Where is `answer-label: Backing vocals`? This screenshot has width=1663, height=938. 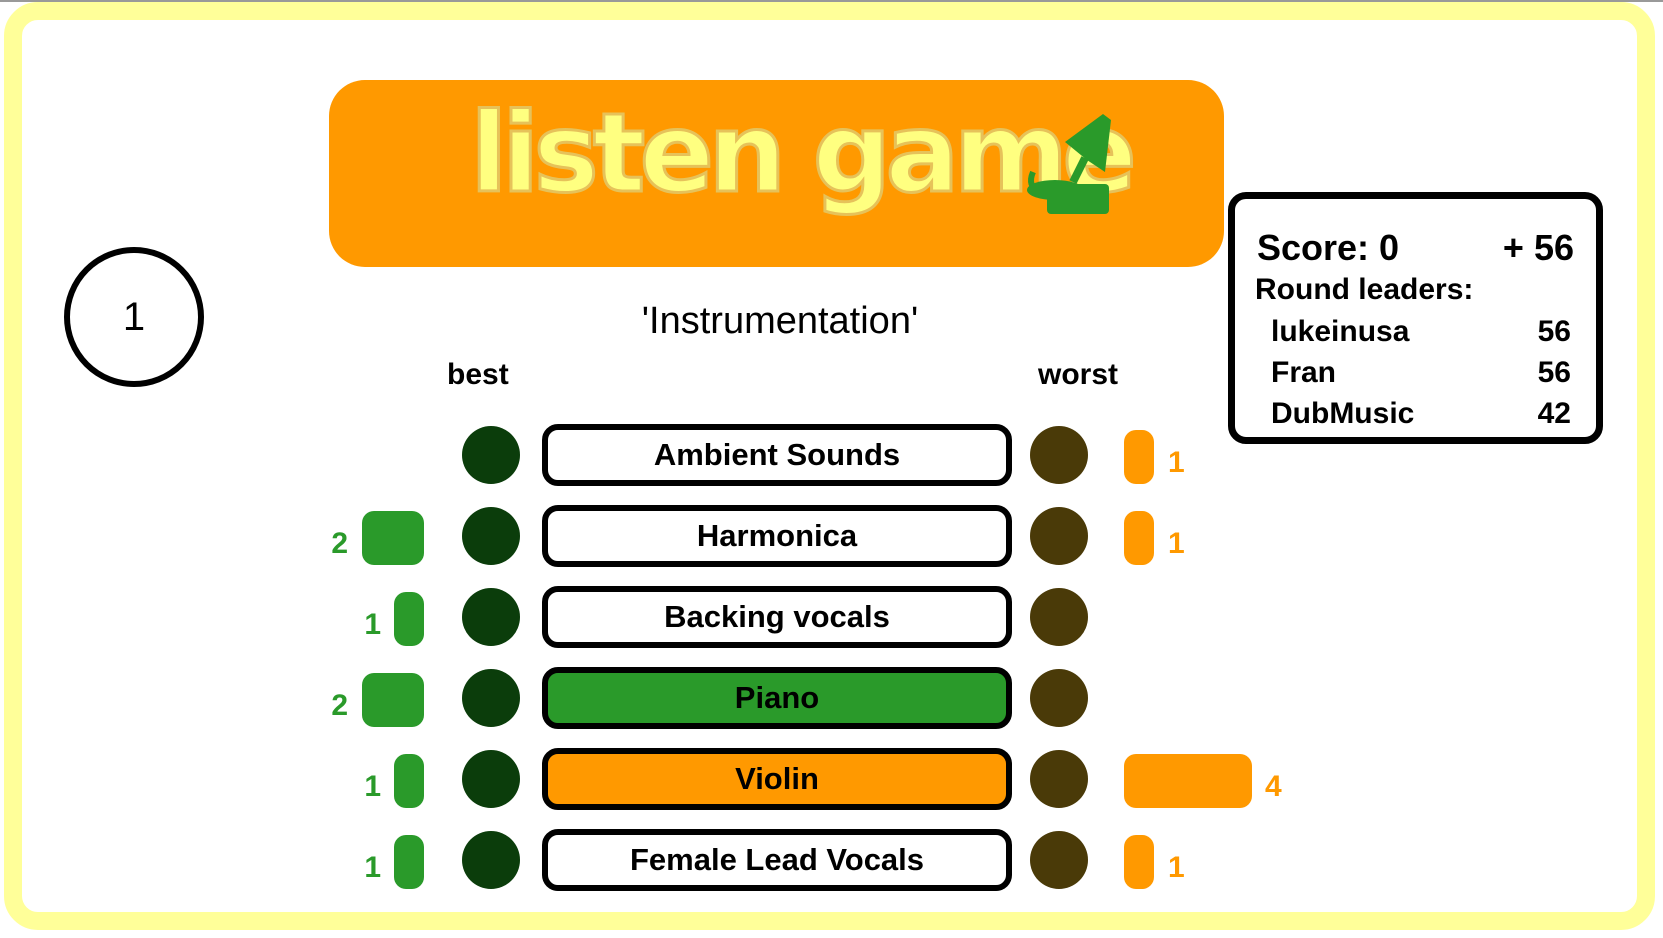 answer-label: Backing vocals is located at coordinates (777, 616).